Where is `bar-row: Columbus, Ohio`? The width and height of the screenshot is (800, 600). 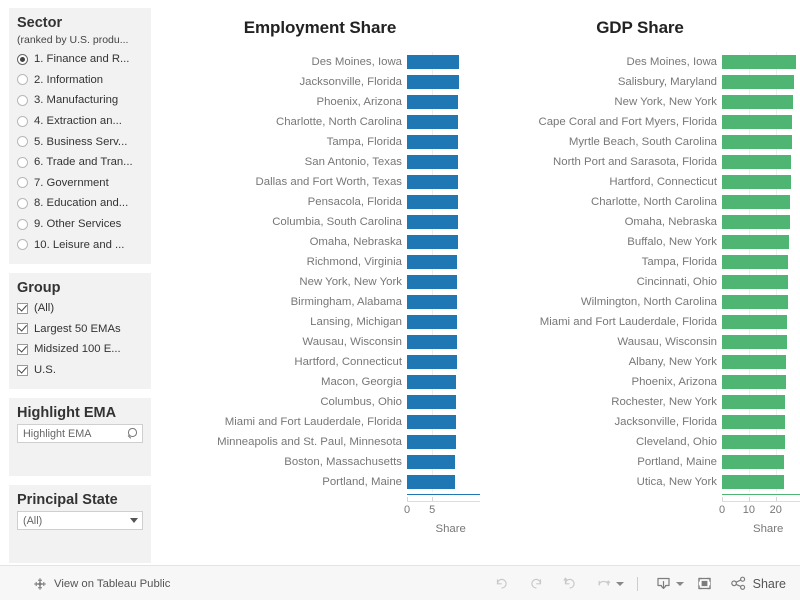 bar-row: Columbus, Ohio is located at coordinates (320, 402).